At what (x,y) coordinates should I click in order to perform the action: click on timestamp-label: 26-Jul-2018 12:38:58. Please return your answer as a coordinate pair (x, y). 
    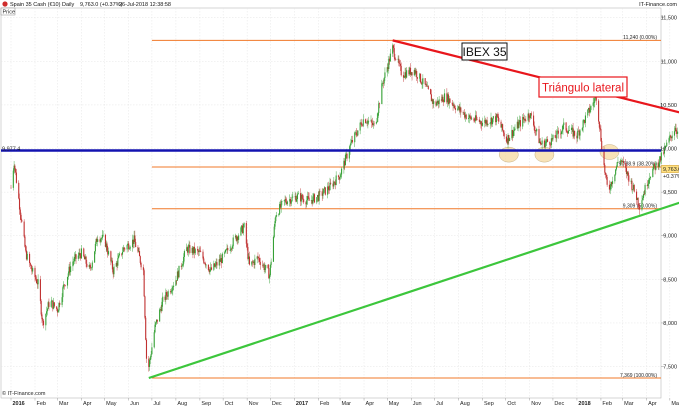
    Looking at the image, I should click on (145, 5).